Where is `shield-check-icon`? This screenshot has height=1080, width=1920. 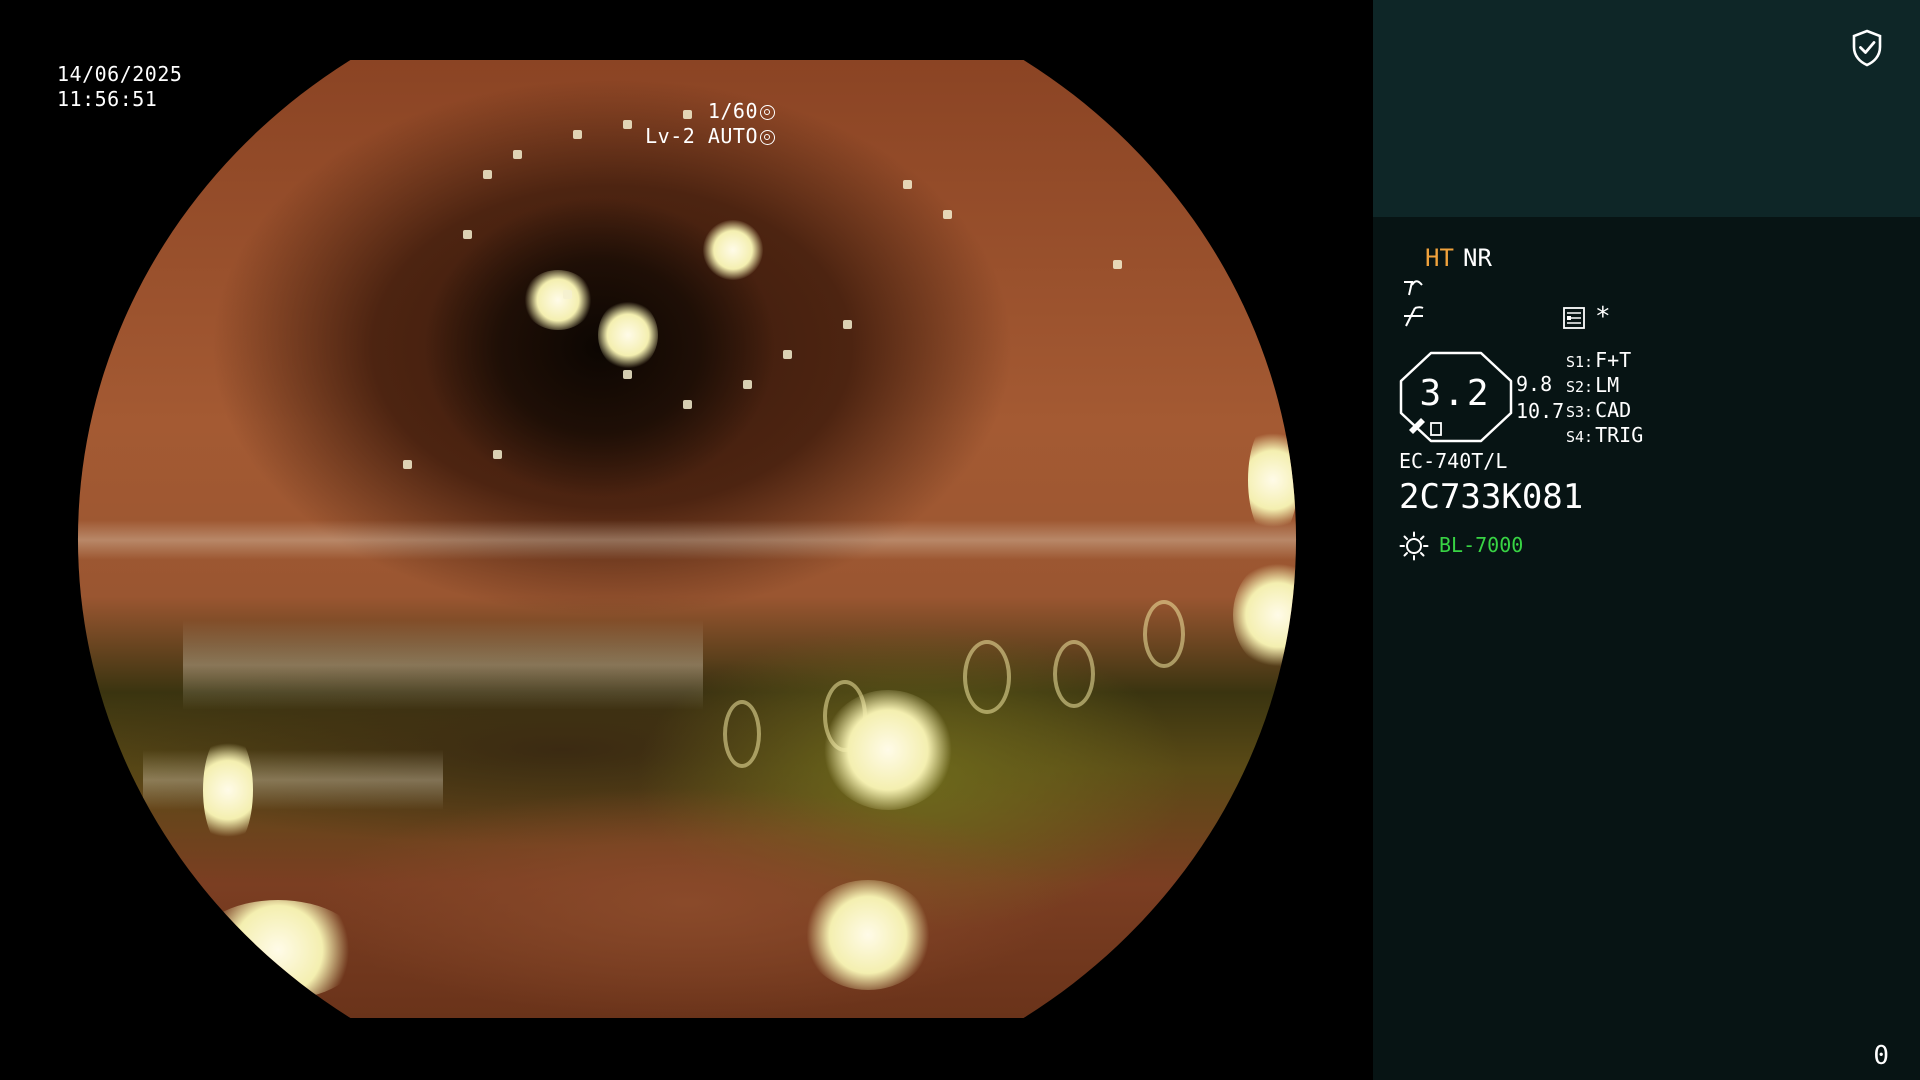
shield-check-icon is located at coordinates (1867, 48).